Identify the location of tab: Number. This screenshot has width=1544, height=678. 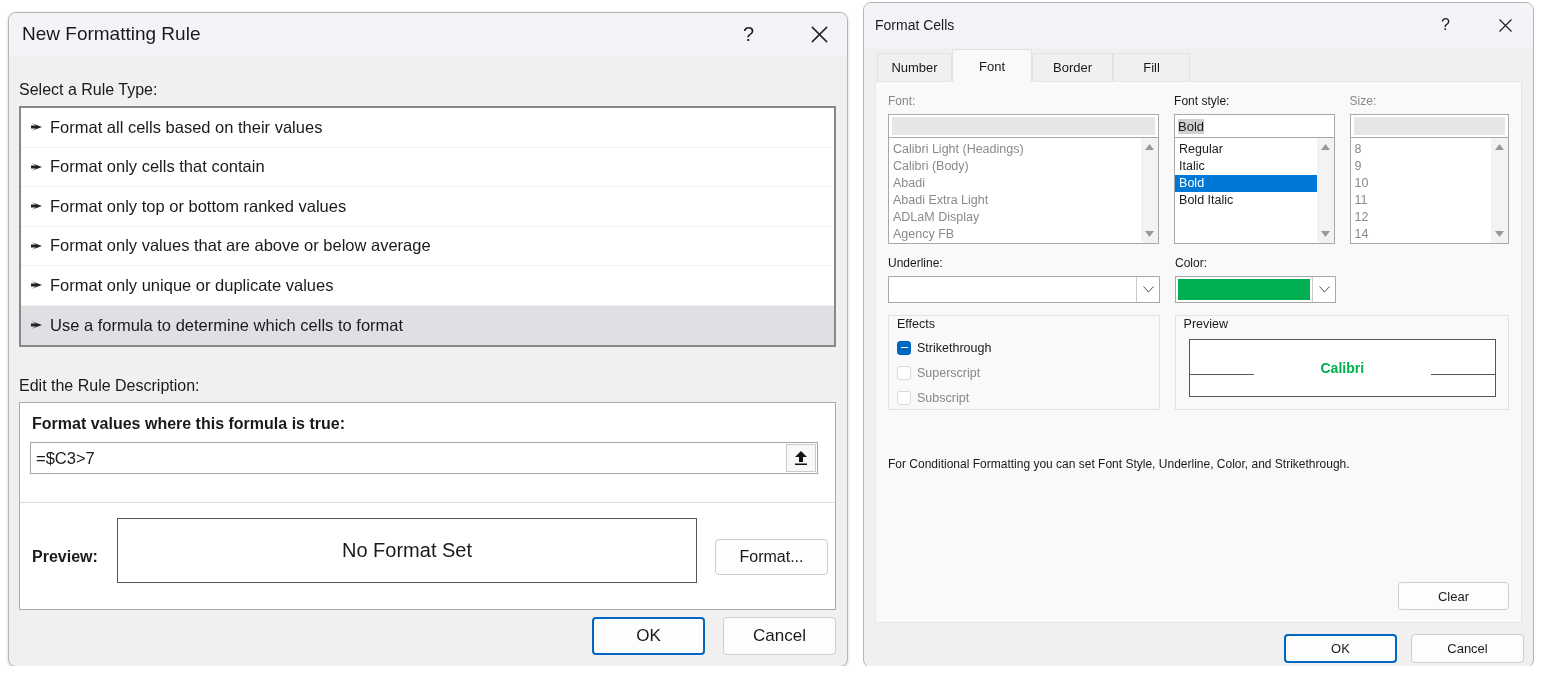
(914, 67).